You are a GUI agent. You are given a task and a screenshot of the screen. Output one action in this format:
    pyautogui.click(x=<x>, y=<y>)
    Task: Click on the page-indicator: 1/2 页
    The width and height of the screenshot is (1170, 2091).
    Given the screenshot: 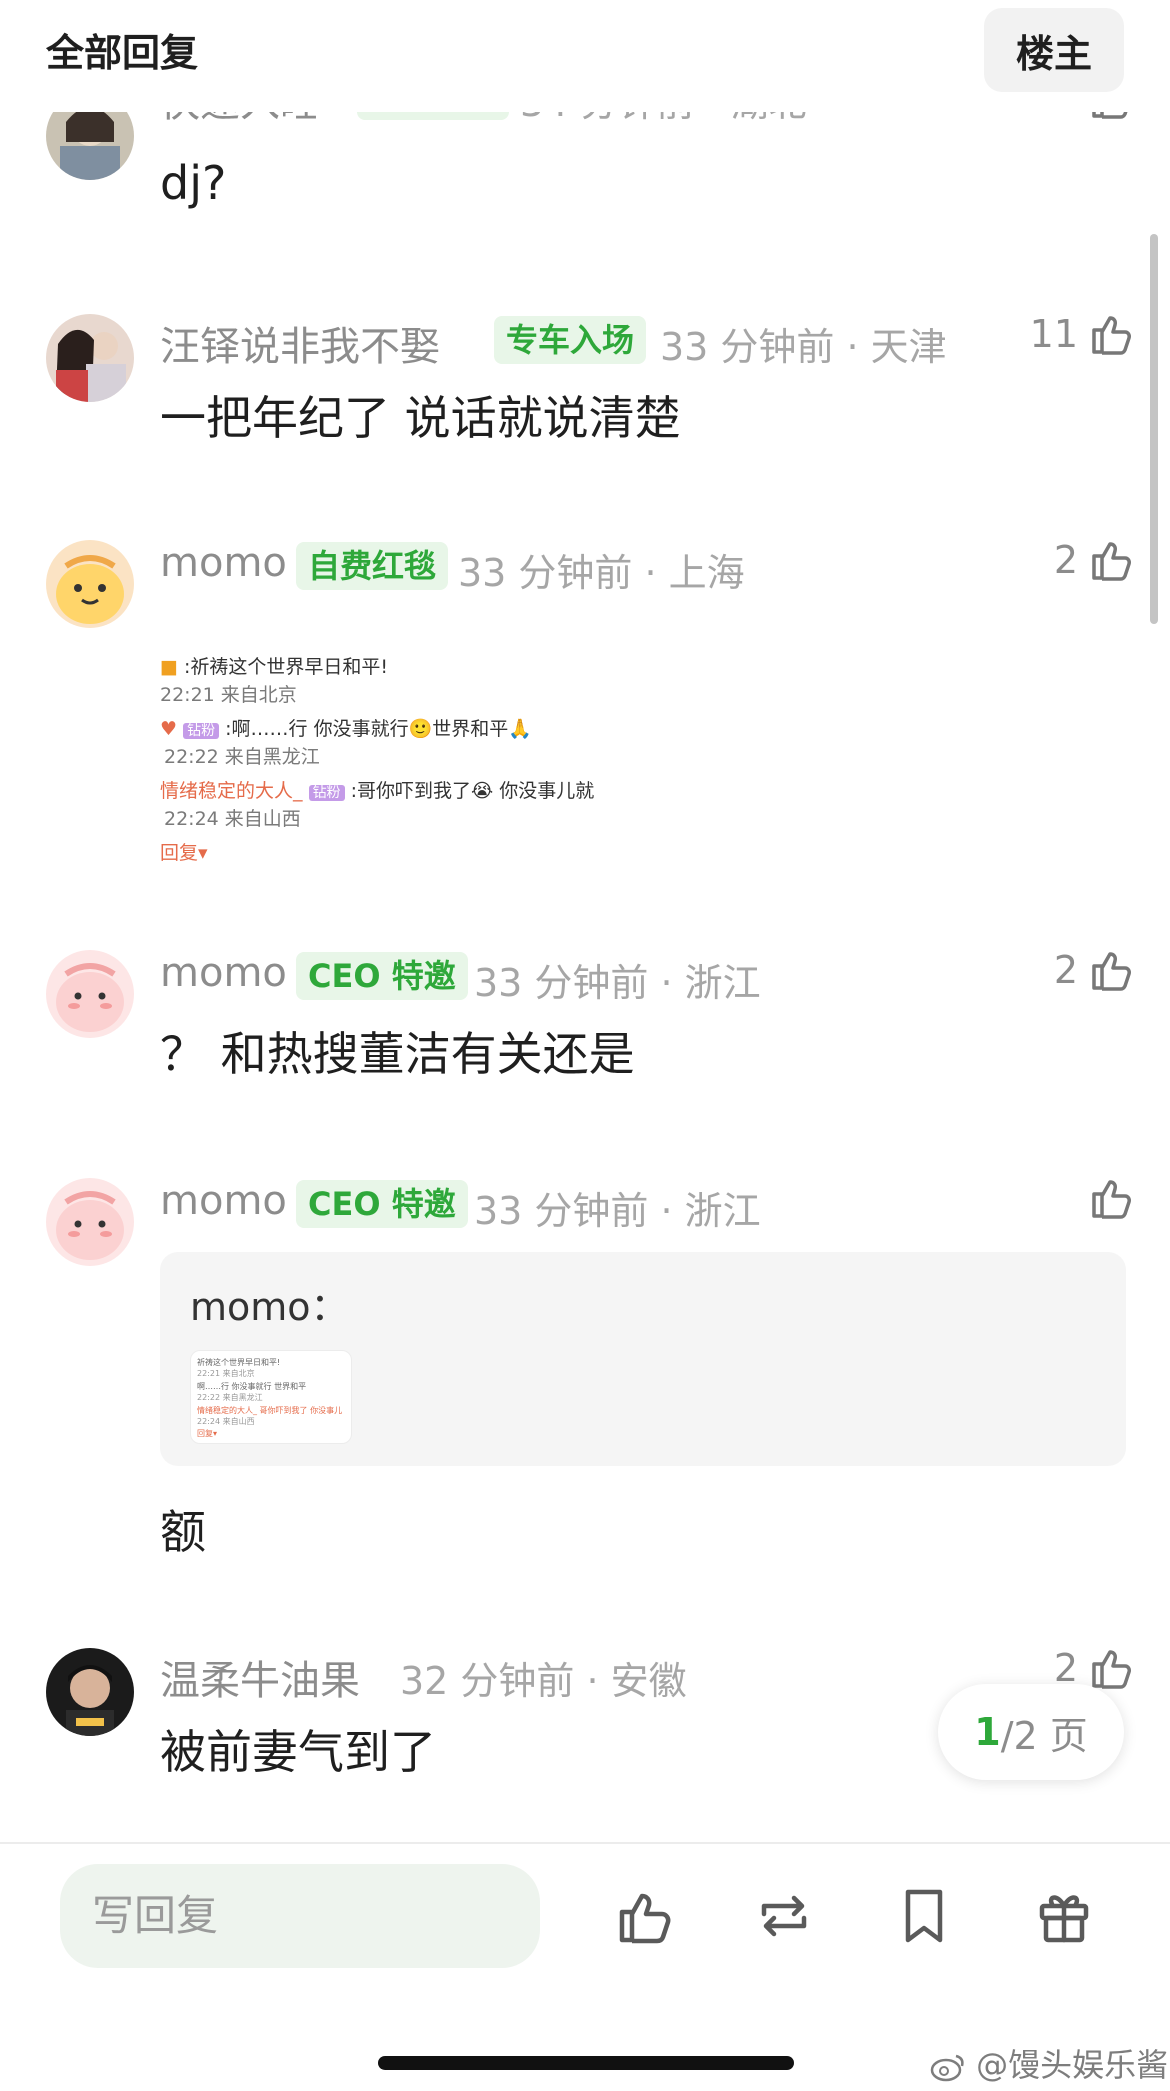 What is the action you would take?
    pyautogui.click(x=1031, y=1732)
    